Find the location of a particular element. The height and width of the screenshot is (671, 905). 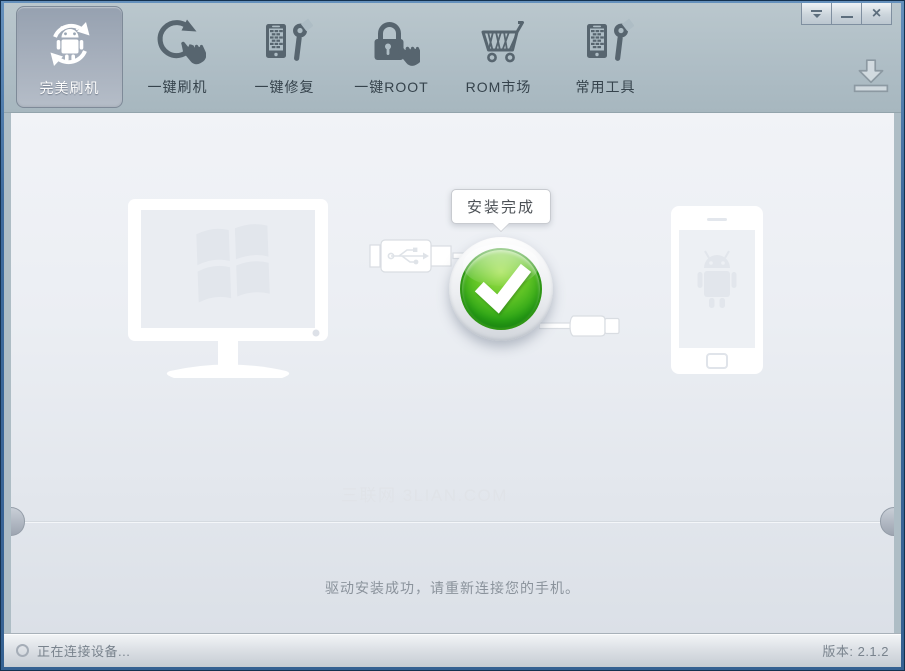

section-divider is located at coordinates (452, 522).